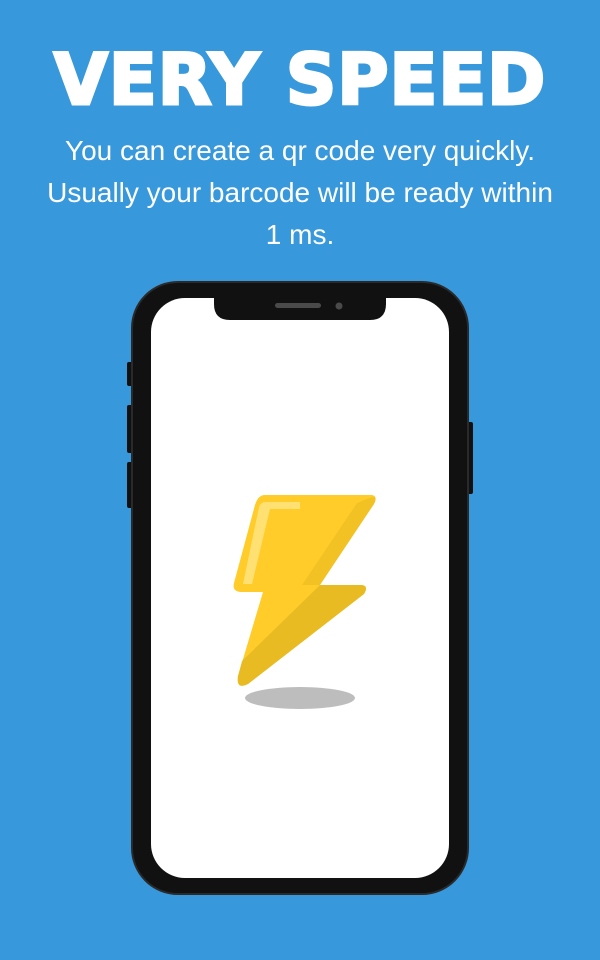 This screenshot has width=600, height=960. I want to click on phone-speaker, so click(298, 305).